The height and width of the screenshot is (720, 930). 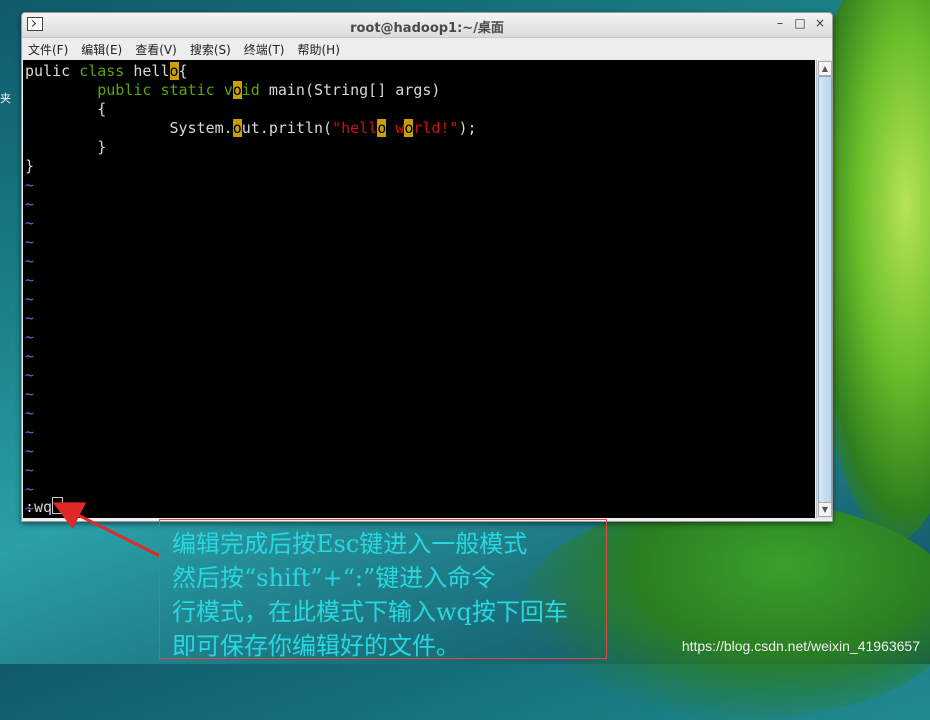 What do you see at coordinates (800, 646) in the screenshot?
I see `watermark-url: https://blog.csdn.net/weixin_41963657` at bounding box center [800, 646].